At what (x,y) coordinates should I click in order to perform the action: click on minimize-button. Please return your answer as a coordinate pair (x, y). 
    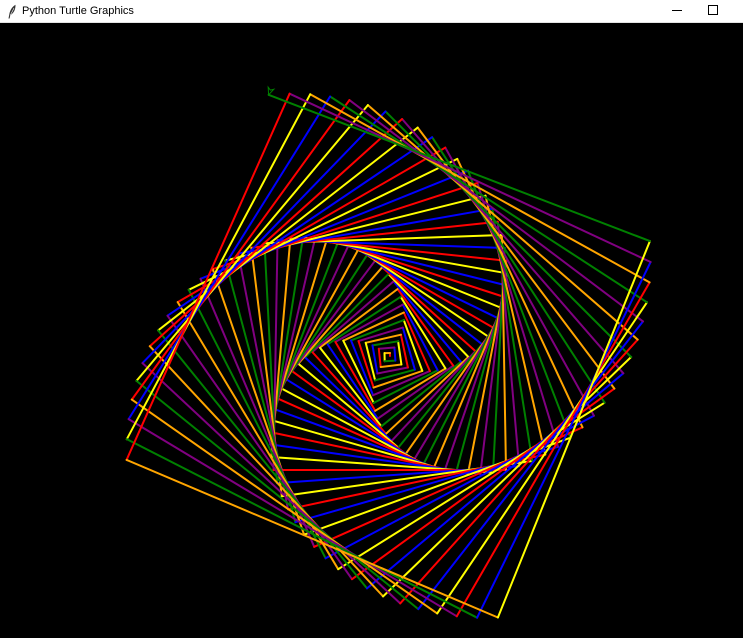
    Looking at the image, I should click on (677, 11).